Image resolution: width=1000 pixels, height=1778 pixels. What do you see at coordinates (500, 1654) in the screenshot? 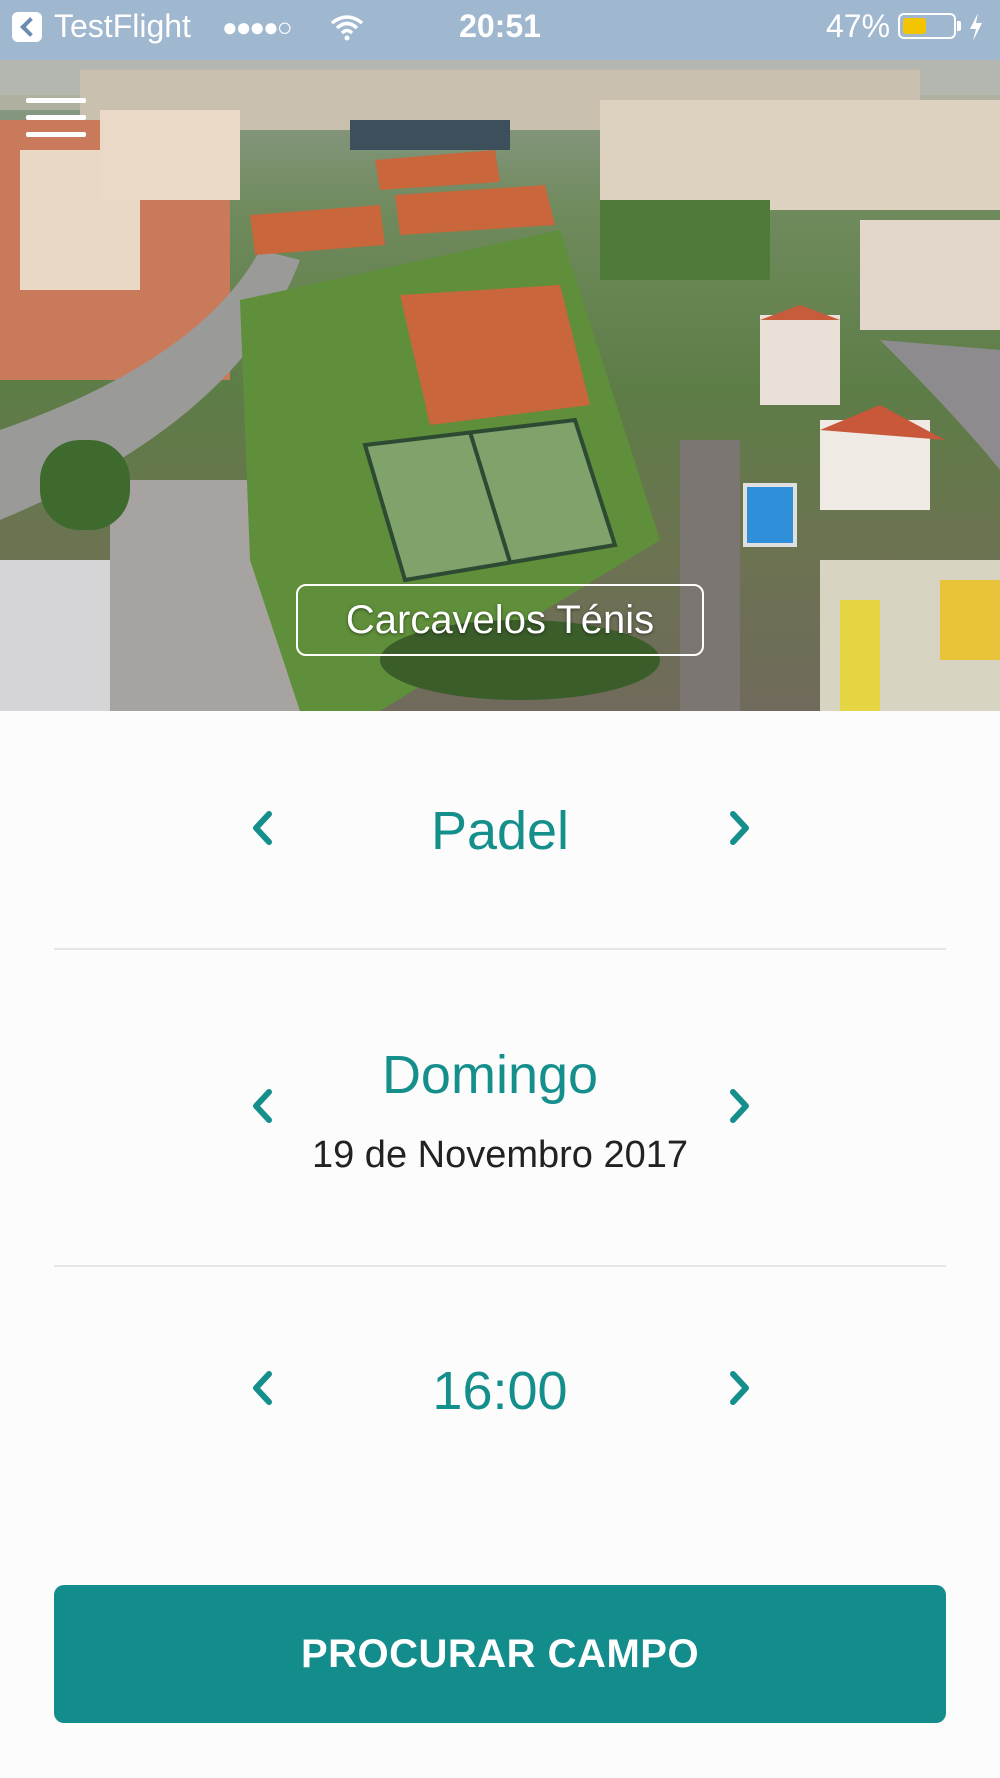
I see `search-court-button: PROCURAR CAMPO` at bounding box center [500, 1654].